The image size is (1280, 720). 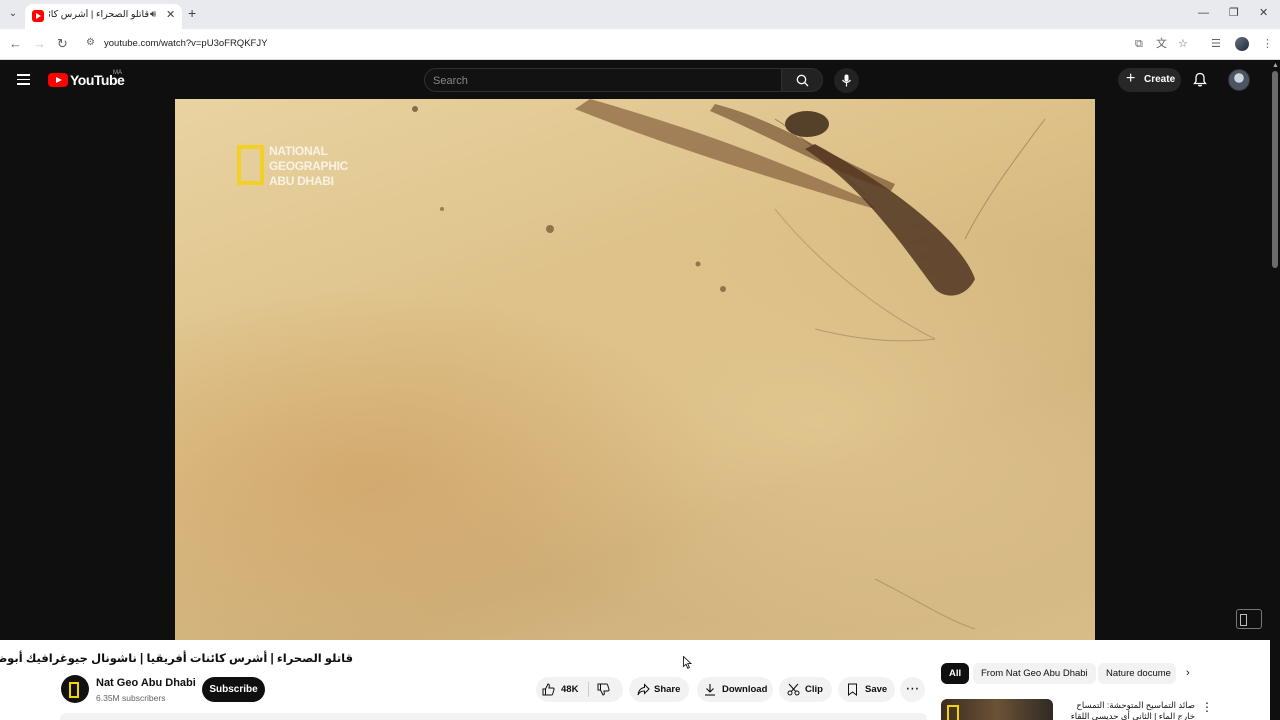 I want to click on like-divider, so click(x=588, y=689).